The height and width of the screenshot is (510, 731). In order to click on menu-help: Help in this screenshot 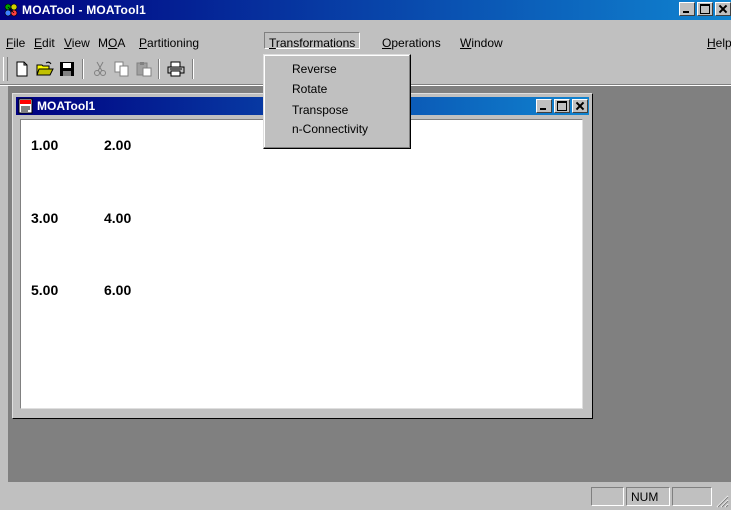, I will do `click(719, 43)`.